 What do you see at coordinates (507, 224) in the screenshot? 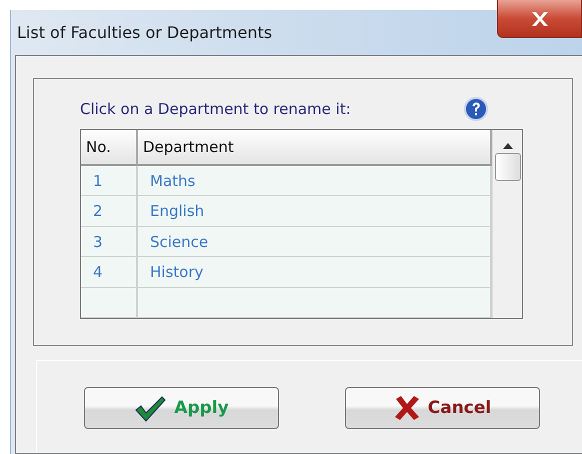
I see `scrollbar` at bounding box center [507, 224].